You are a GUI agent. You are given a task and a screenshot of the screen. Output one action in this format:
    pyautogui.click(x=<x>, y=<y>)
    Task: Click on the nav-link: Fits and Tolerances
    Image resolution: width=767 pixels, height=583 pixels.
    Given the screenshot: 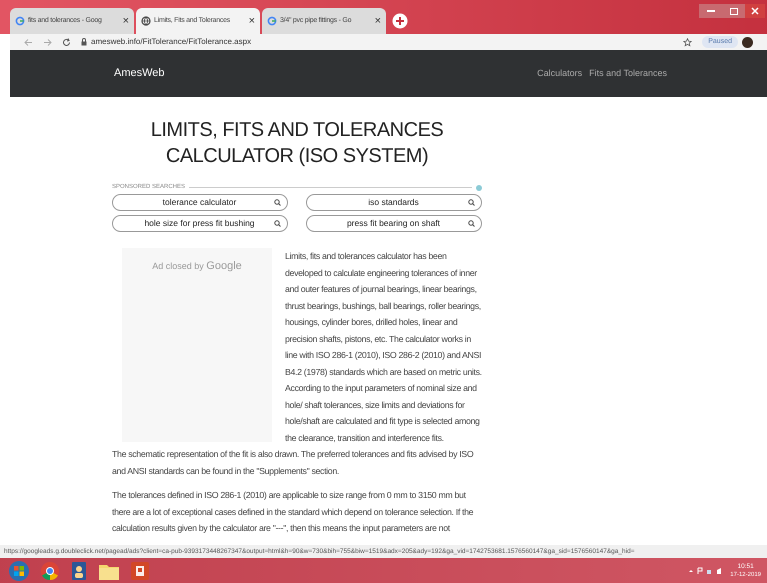 What is the action you would take?
    pyautogui.click(x=628, y=73)
    